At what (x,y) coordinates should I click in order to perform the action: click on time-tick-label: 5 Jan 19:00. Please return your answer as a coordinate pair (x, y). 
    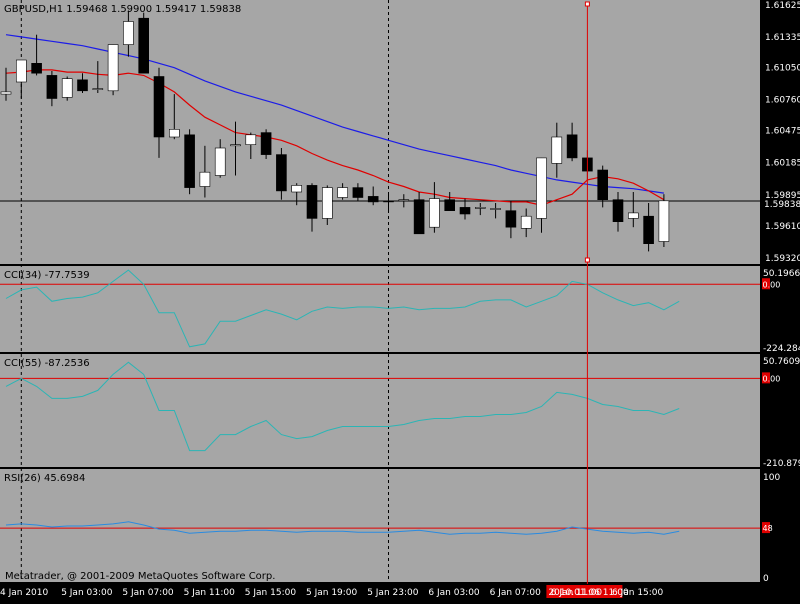
    Looking at the image, I should click on (332, 593).